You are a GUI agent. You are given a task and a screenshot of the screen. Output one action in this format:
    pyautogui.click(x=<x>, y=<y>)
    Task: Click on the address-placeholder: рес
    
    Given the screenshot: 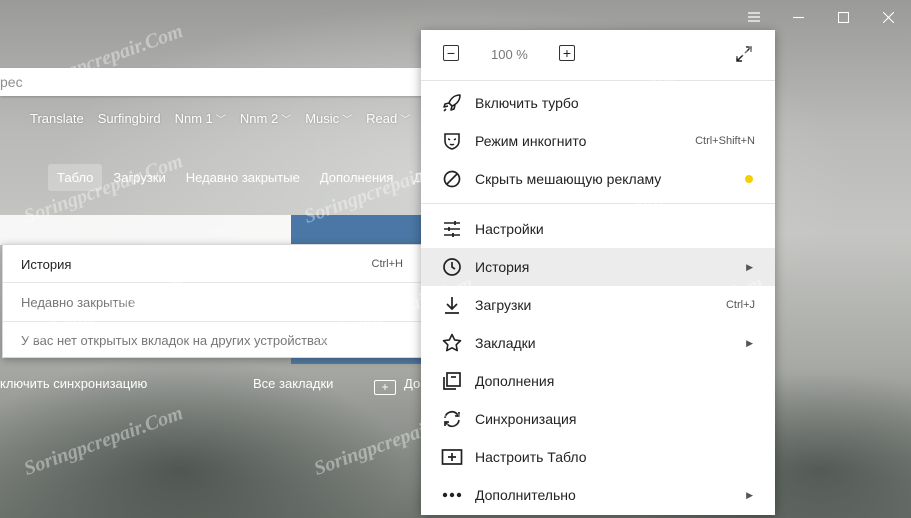 What is the action you would take?
    pyautogui.click(x=11, y=82)
    